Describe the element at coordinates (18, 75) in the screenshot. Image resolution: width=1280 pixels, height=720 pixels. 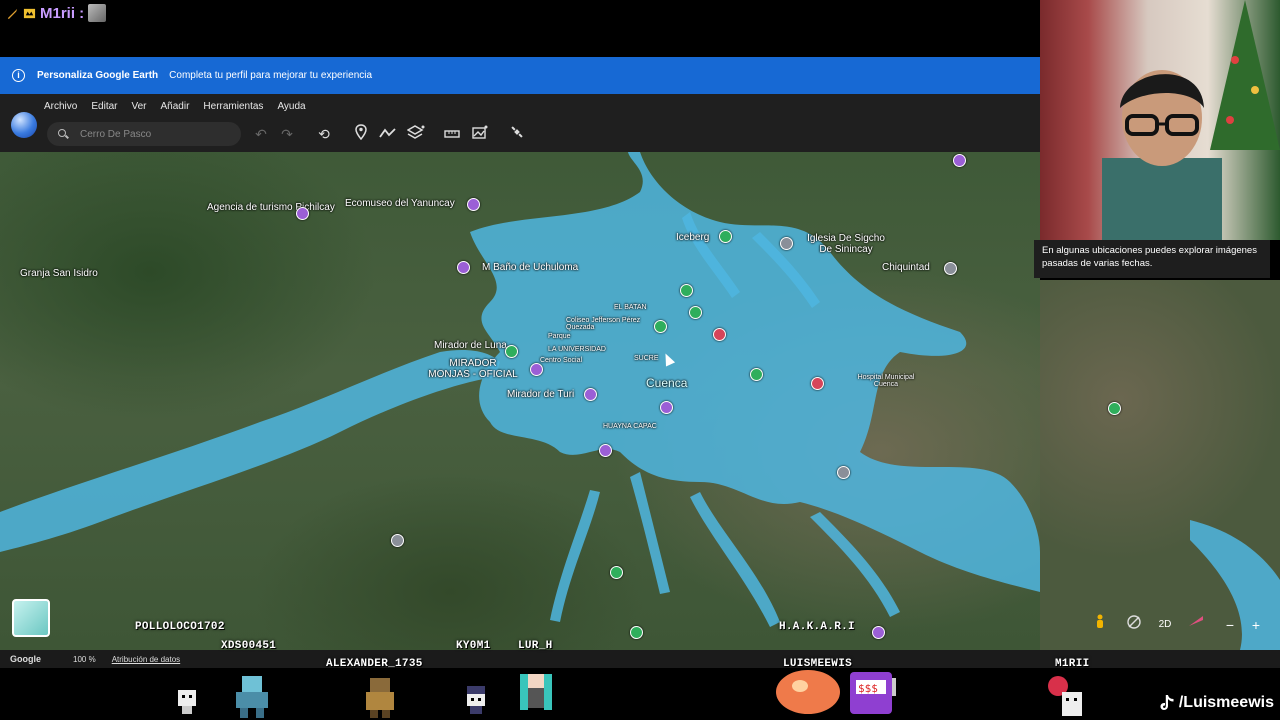
I see `info-icon: i` at that location.